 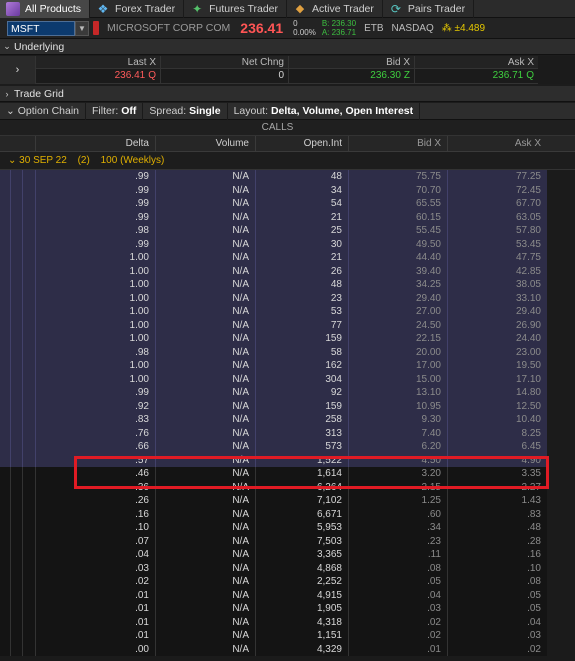 I want to click on ask-cell: 29.40, so click(x=497, y=312).